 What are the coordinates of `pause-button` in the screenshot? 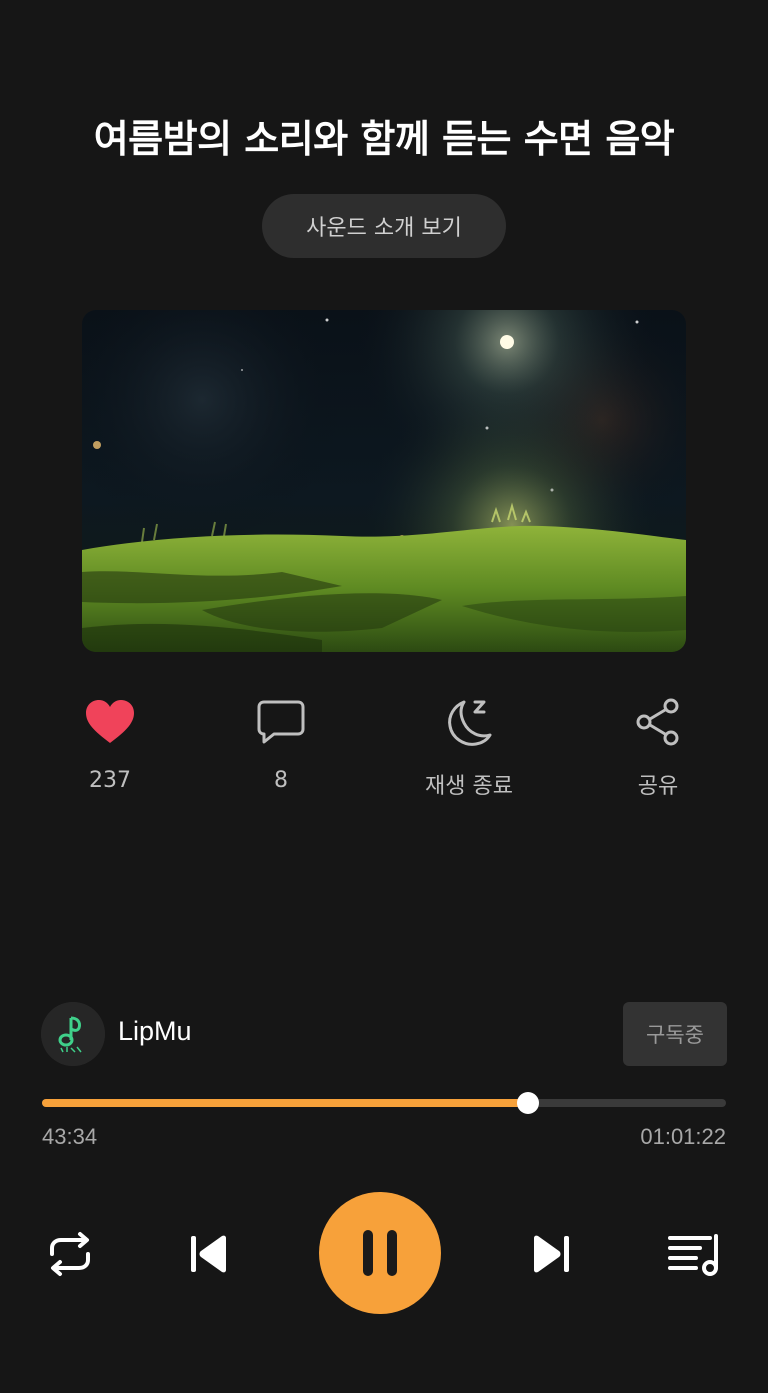 It's located at (380, 1253).